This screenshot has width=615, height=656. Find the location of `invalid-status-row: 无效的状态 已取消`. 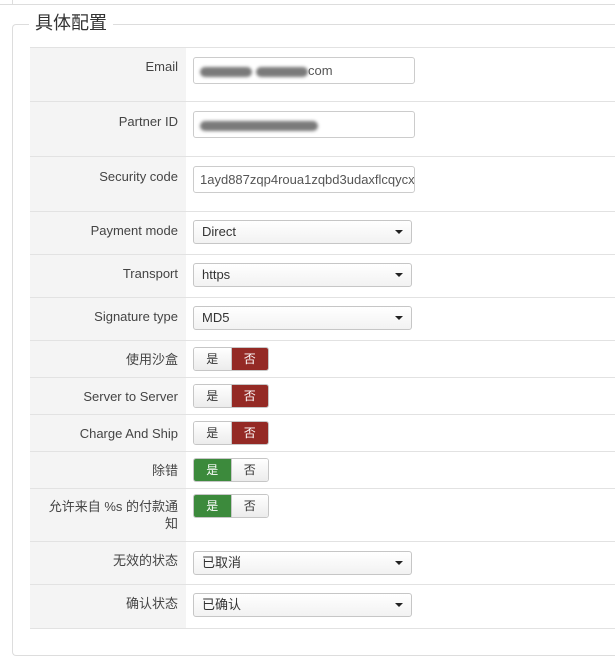

invalid-status-row: 无效的状态 已取消 is located at coordinates (322, 562).